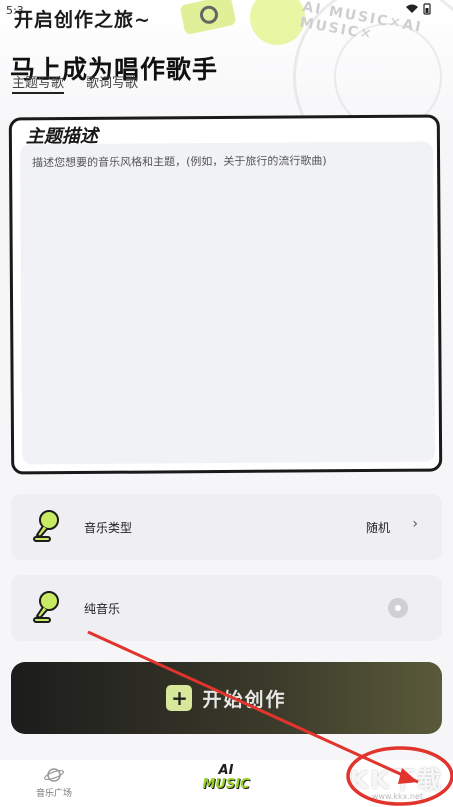 This screenshot has height=807, width=453. Describe the element at coordinates (226, 608) in the screenshot. I see `pure-music-row: 纯音乐` at that location.